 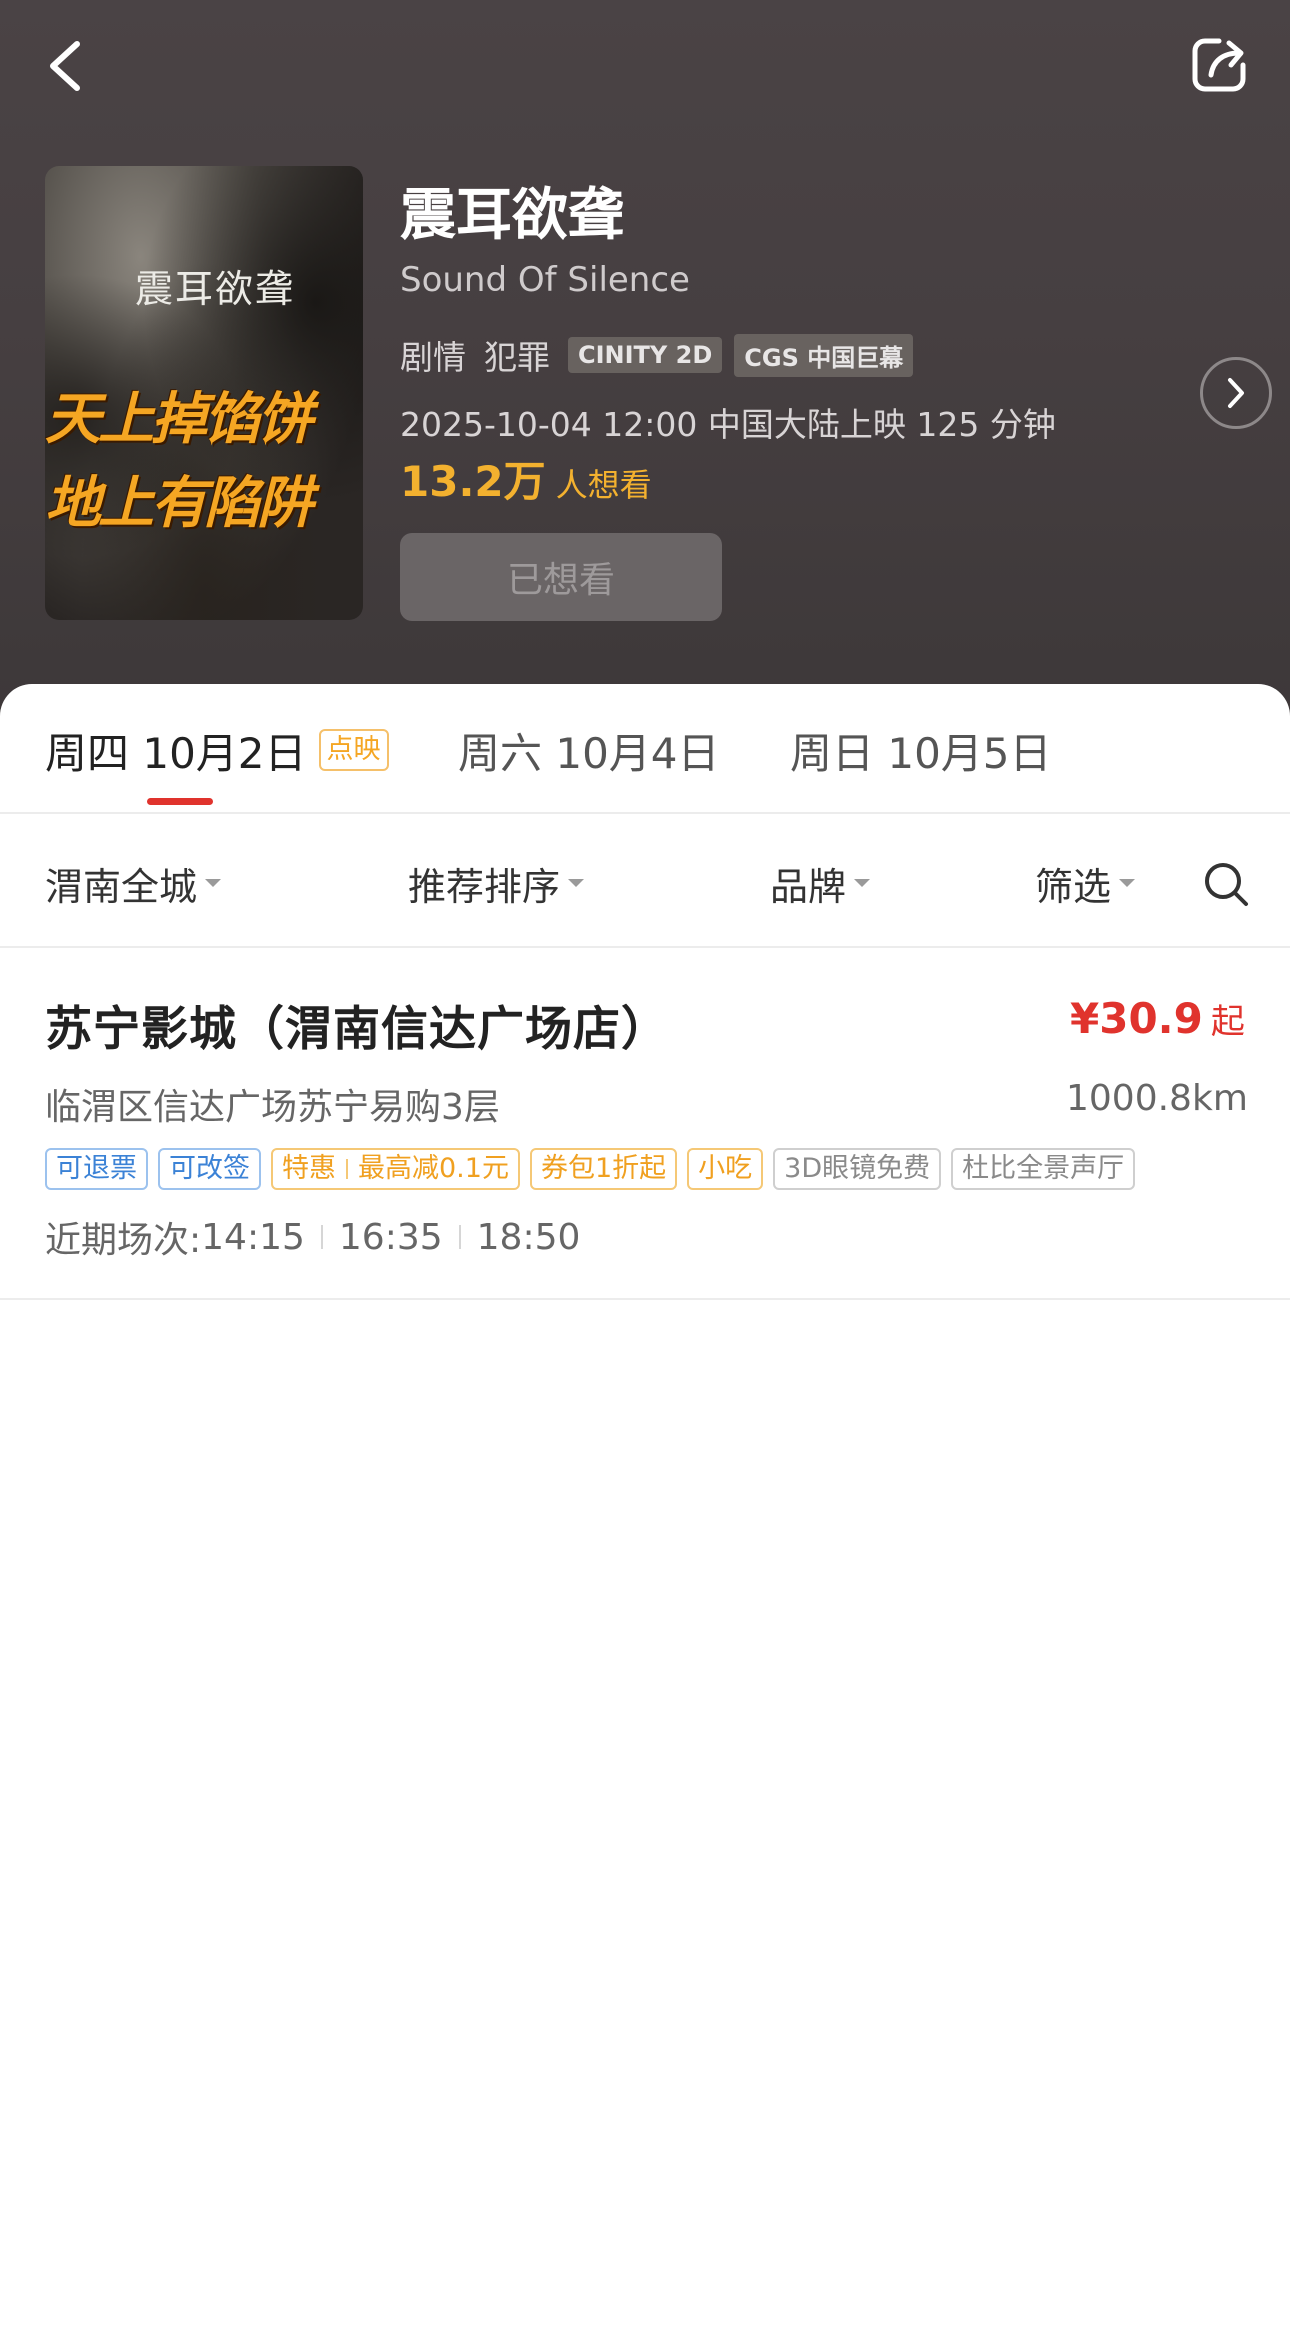 I want to click on want-count: 13.2万 人想看, so click(x=526, y=478).